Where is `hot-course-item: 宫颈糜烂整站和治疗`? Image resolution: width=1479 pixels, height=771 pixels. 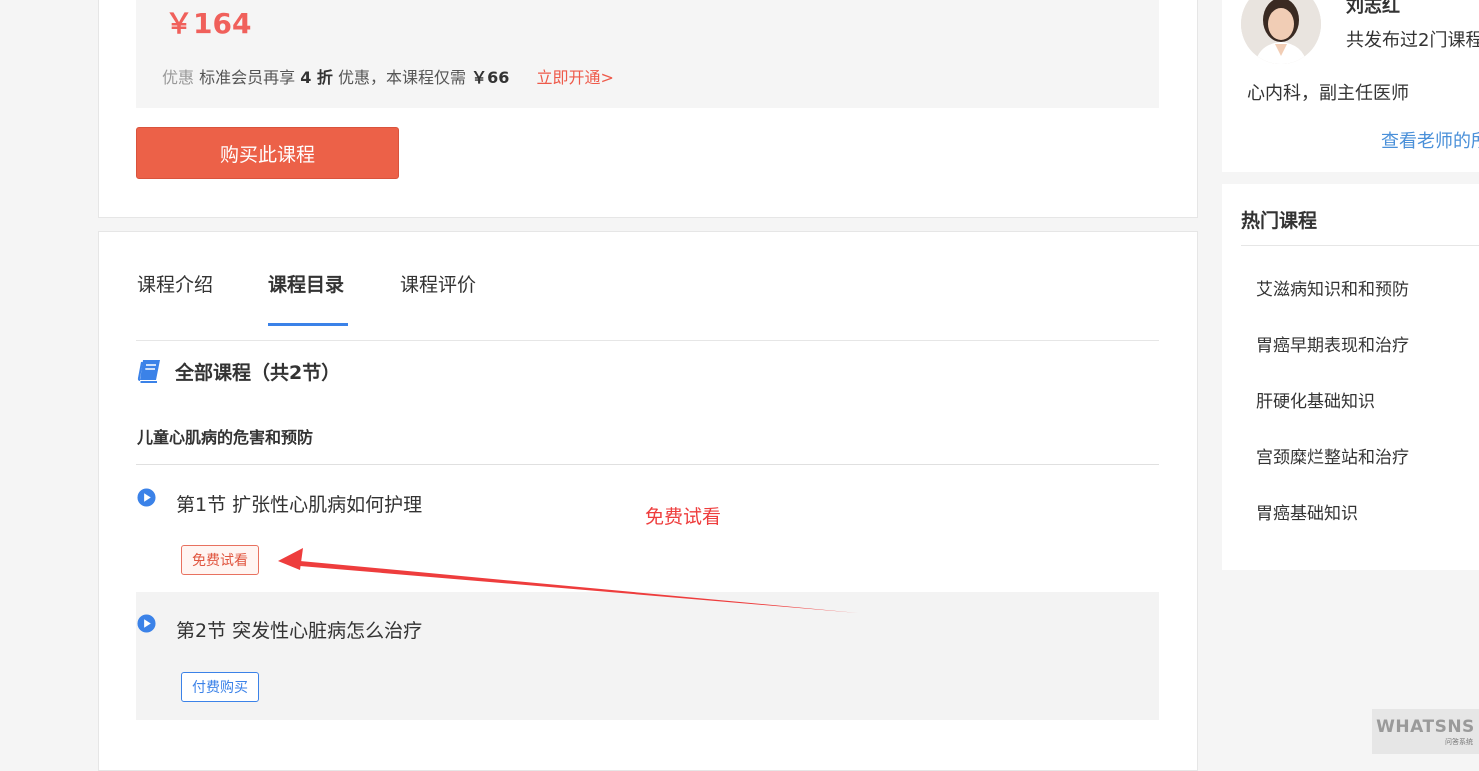 hot-course-item: 宫颈糜烂整站和治疗 is located at coordinates (1332, 455).